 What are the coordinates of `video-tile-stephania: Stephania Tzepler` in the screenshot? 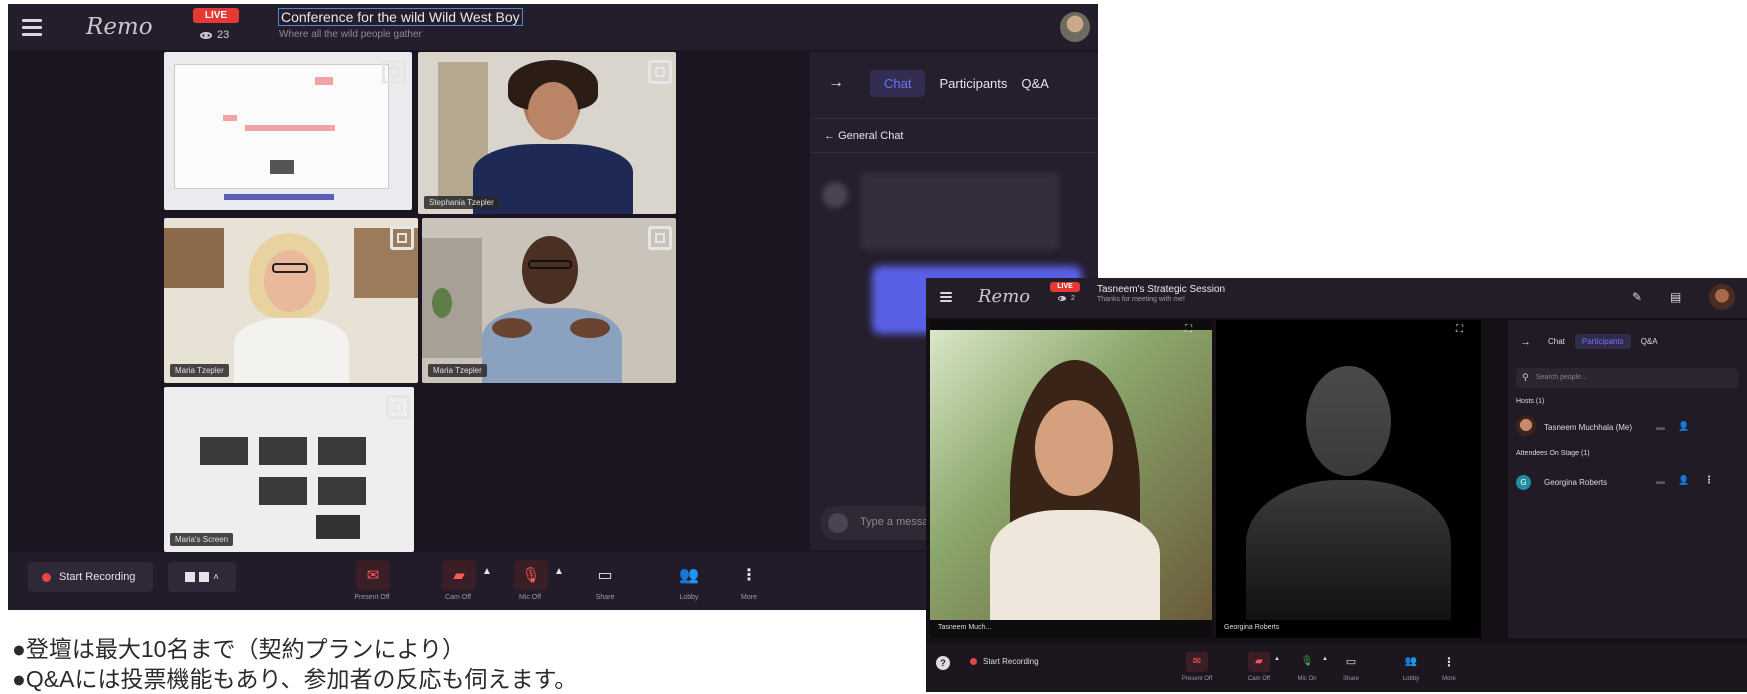 It's located at (547, 133).